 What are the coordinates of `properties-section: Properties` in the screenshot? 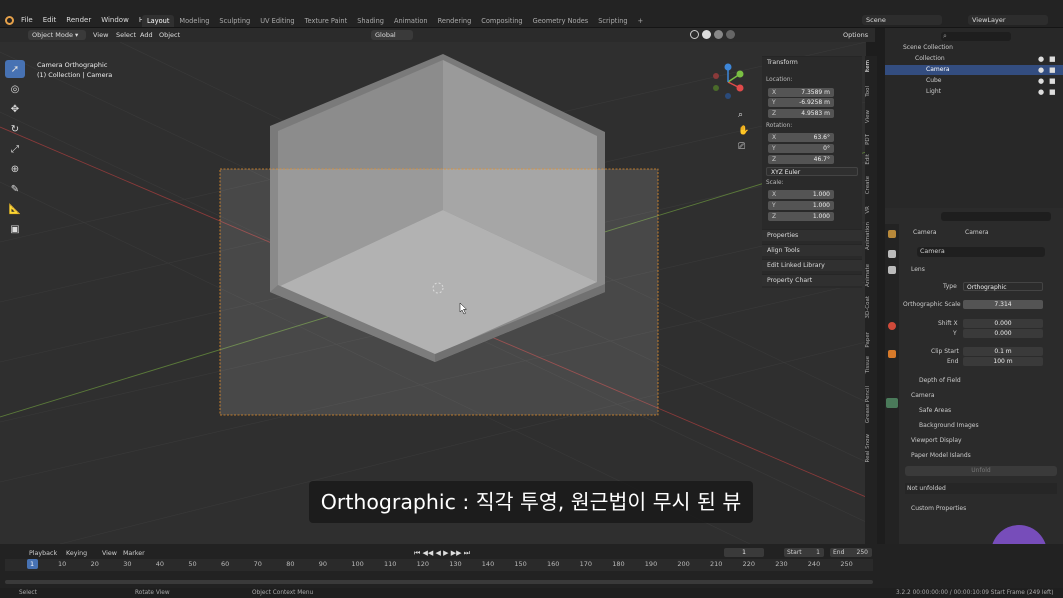 It's located at (812, 235).